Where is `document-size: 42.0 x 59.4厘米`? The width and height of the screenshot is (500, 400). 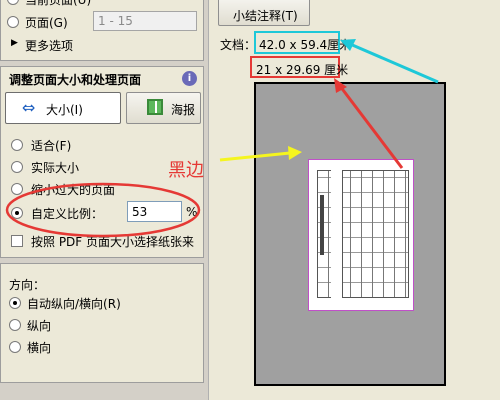
document-size: 42.0 x 59.4厘米 is located at coordinates (305, 45).